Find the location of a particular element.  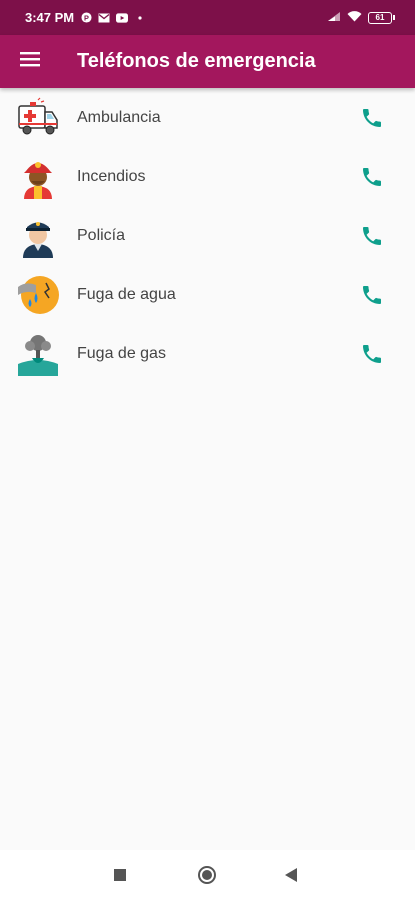

status-bar: 3:47 PM P 61 is located at coordinates (207, 17).